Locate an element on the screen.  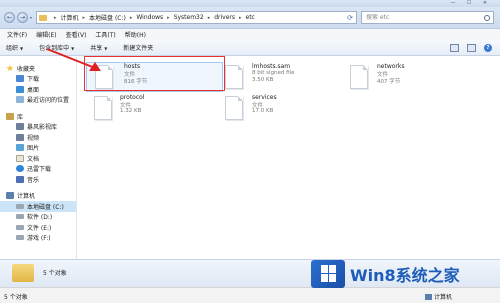
nav-item-videos: 视频 is located at coordinates (38, 137).